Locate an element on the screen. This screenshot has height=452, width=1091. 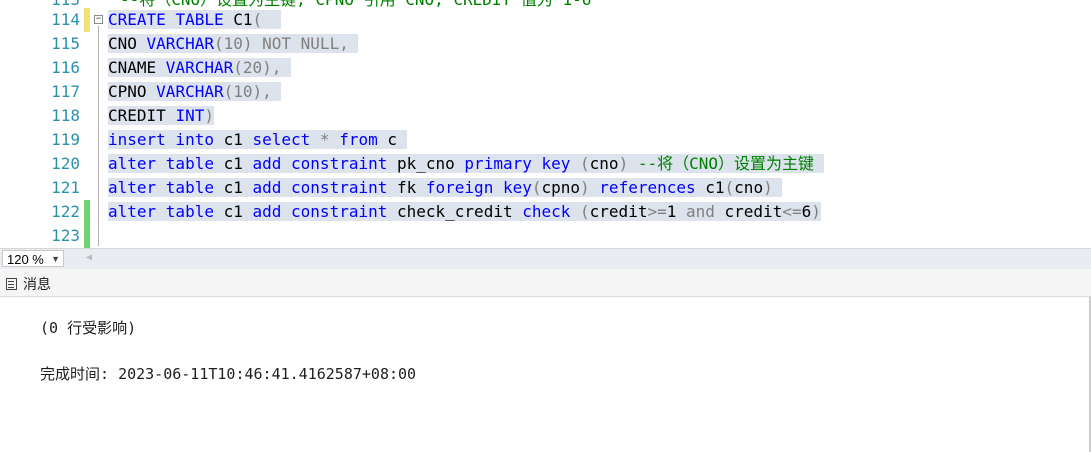
keyword-token: NOT NULL, is located at coordinates (300, 43).